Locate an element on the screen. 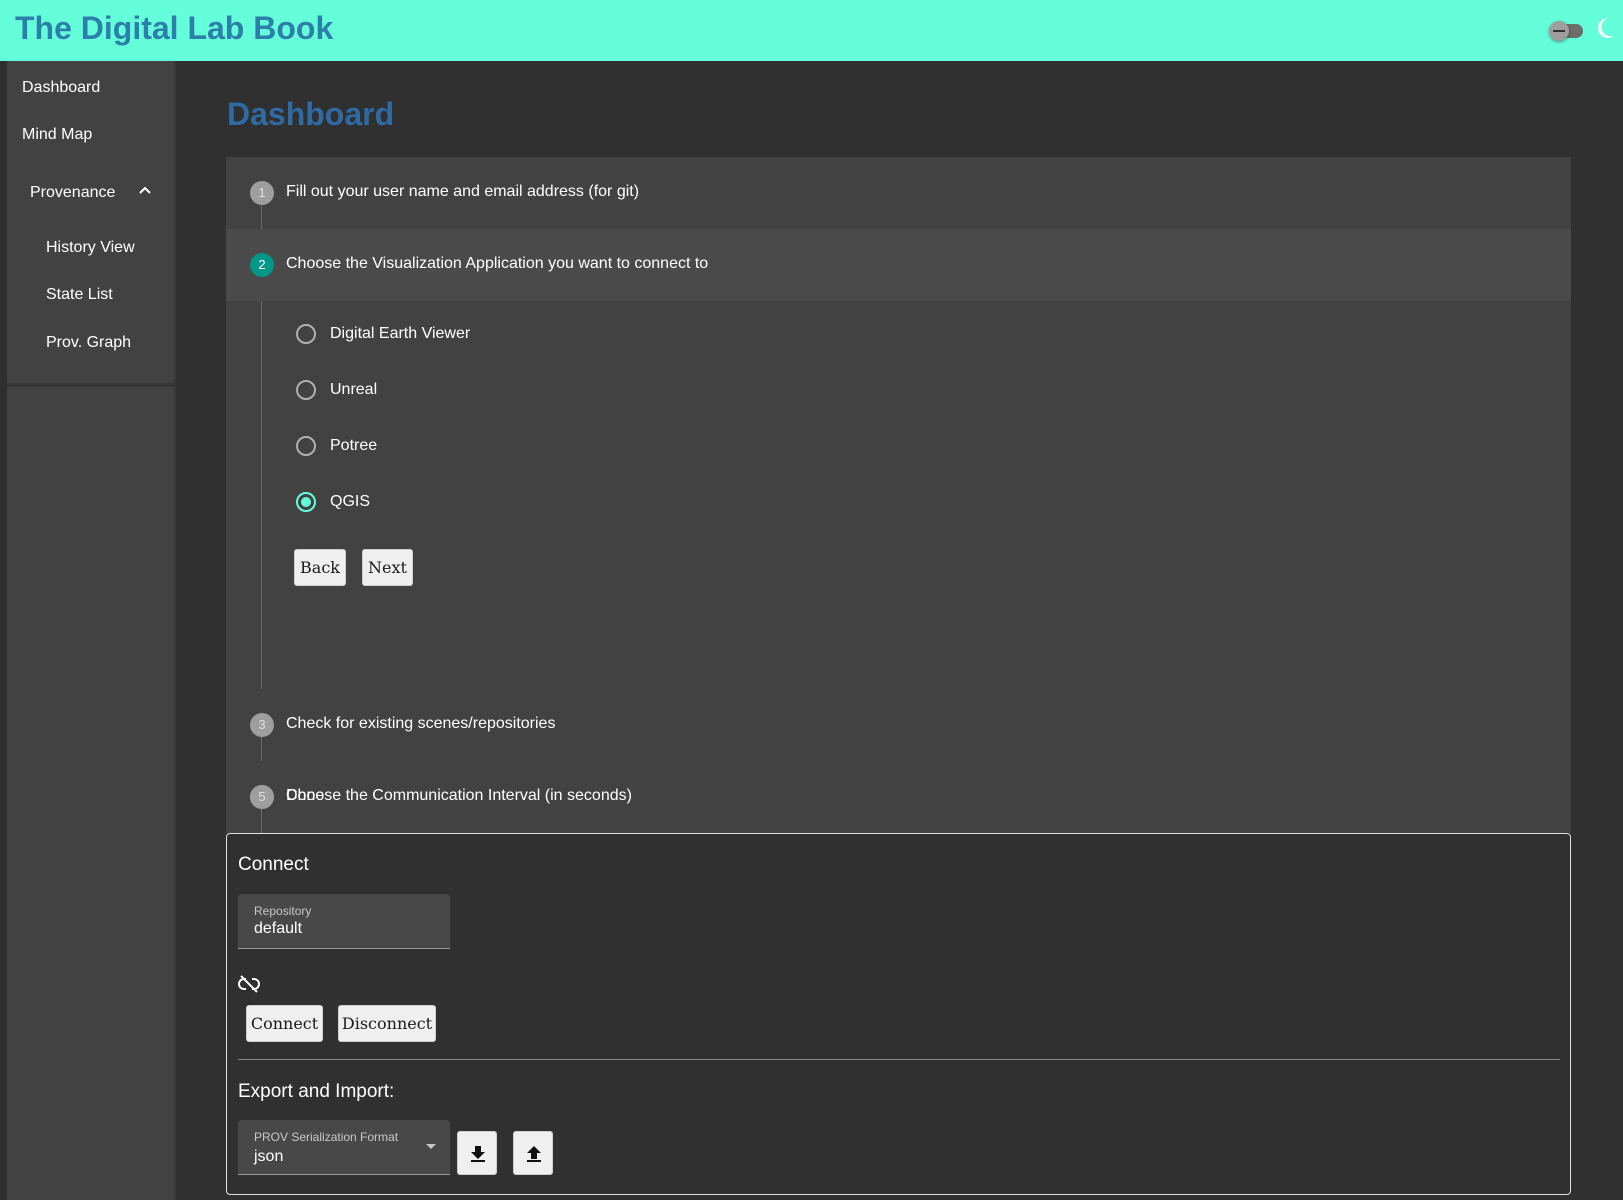  upload-icon is located at coordinates (534, 1154).